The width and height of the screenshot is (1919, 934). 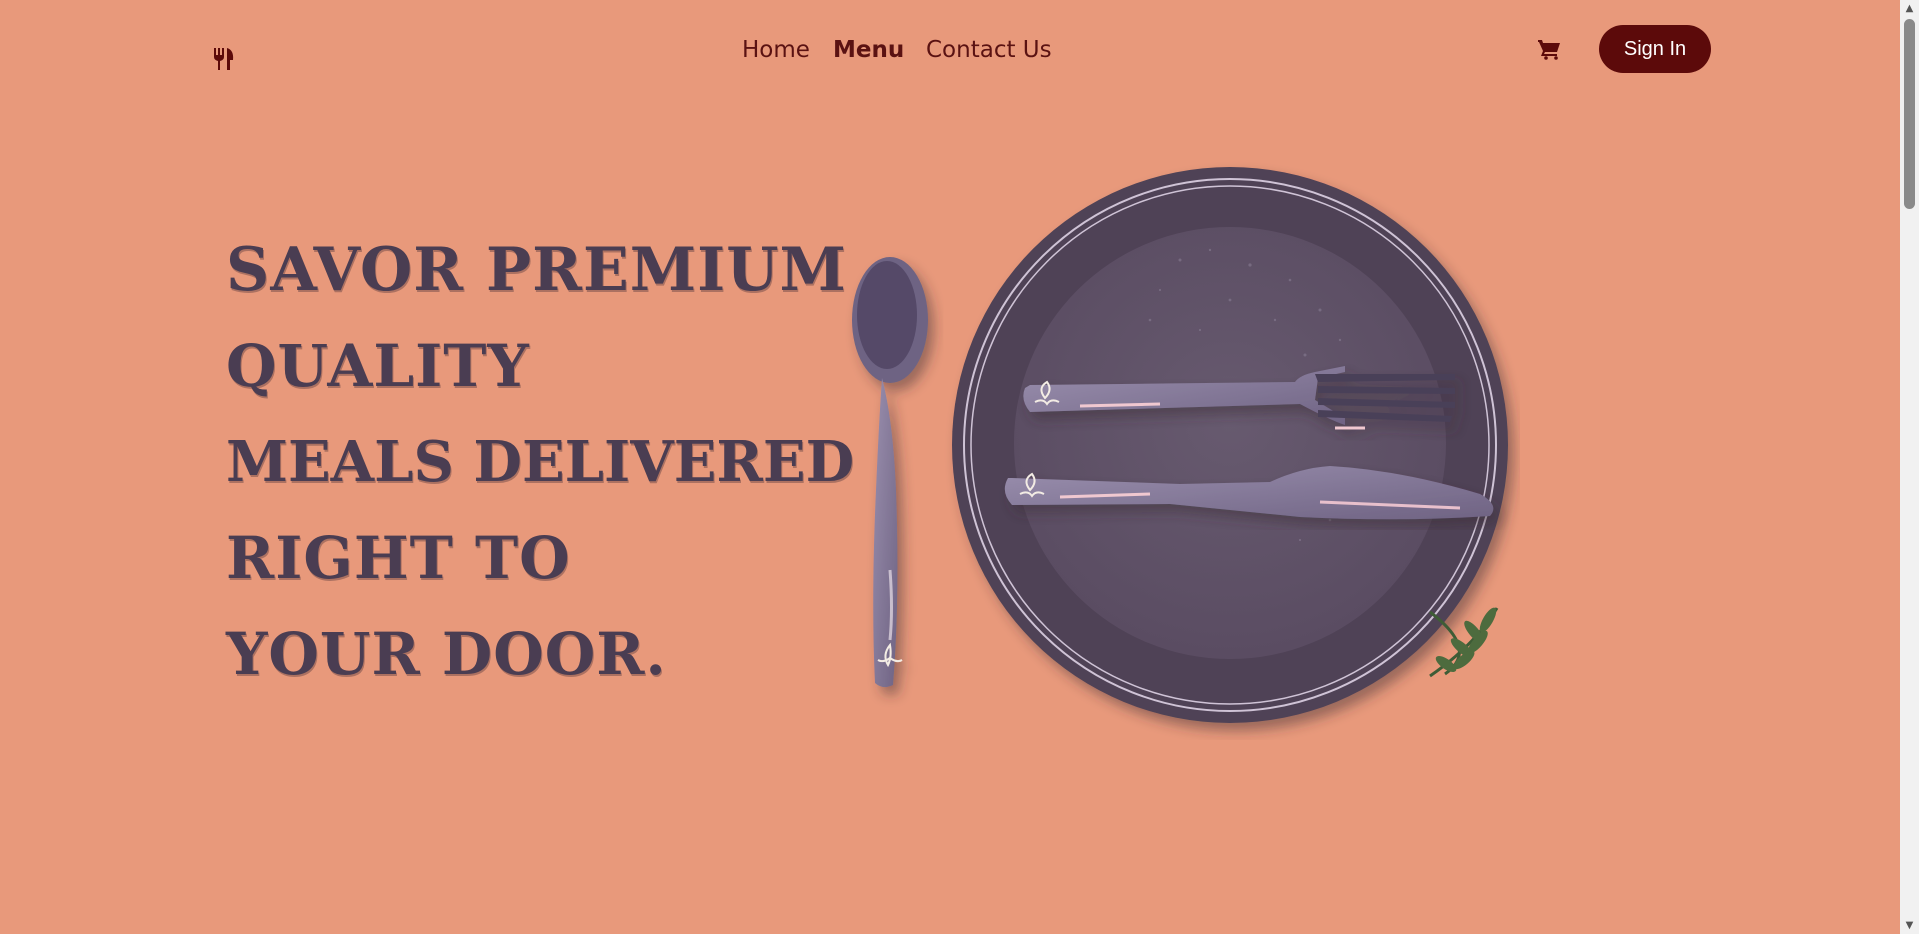 What do you see at coordinates (1909, 8) in the screenshot?
I see `scroll-up-arrow-icon: ▲` at bounding box center [1909, 8].